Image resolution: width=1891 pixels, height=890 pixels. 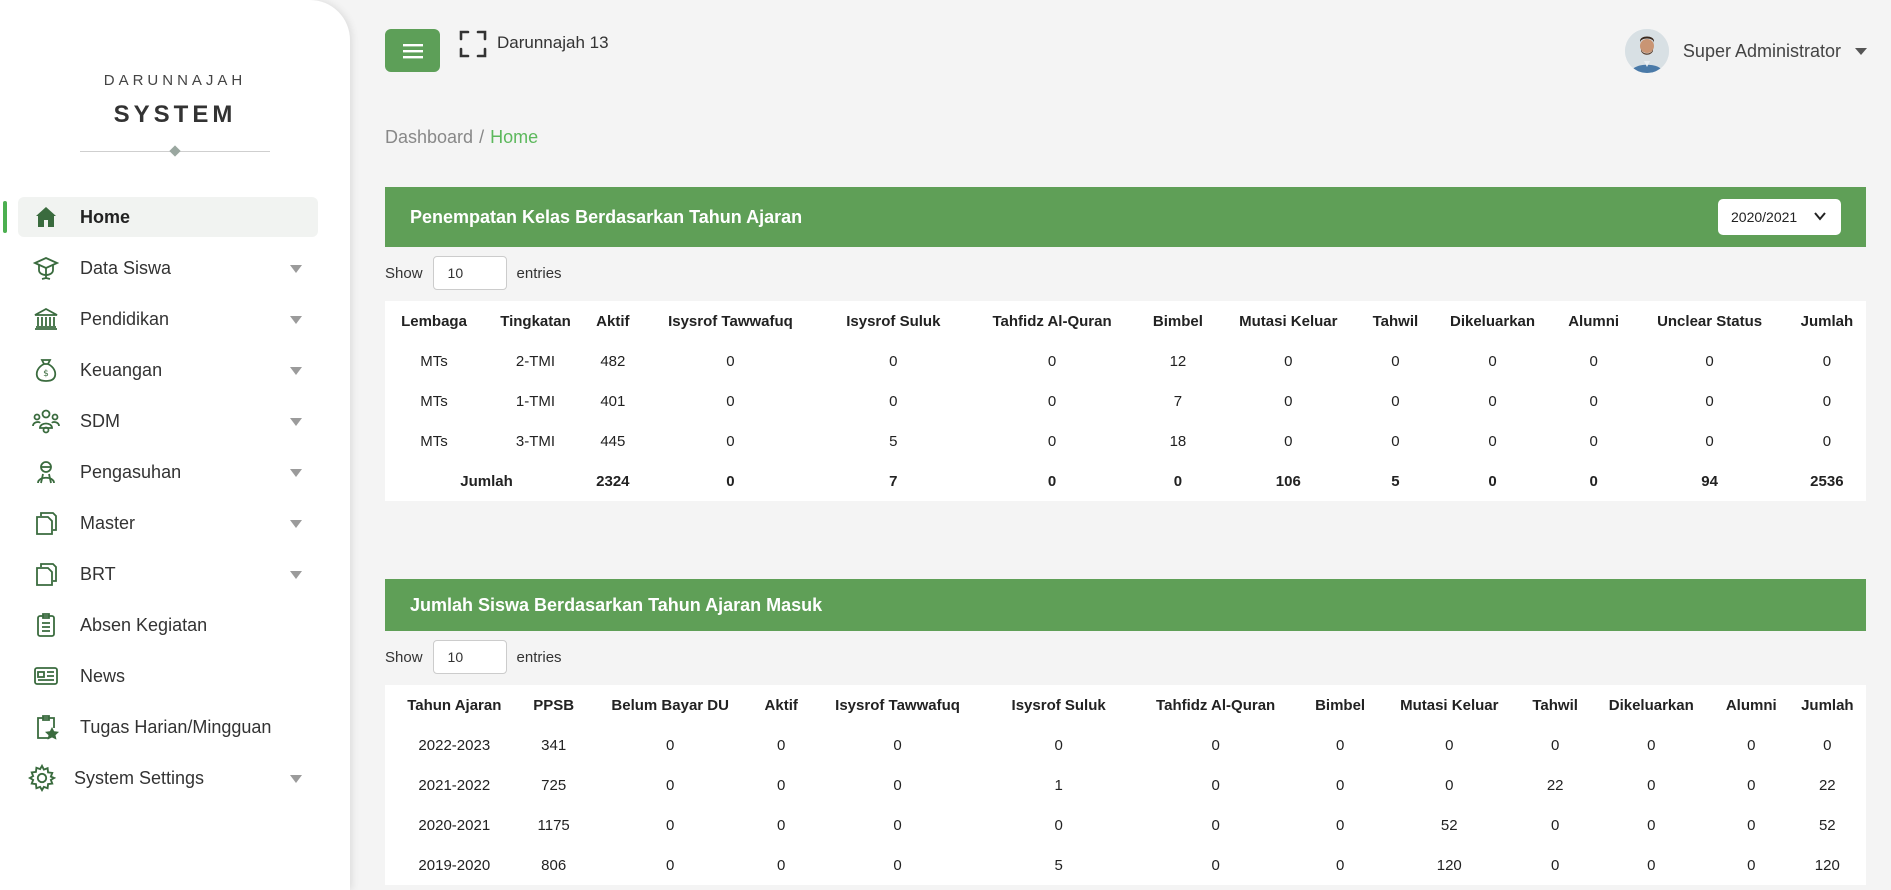 What do you see at coordinates (535, 441) in the screenshot?
I see `table-cell: 3-TMI` at bounding box center [535, 441].